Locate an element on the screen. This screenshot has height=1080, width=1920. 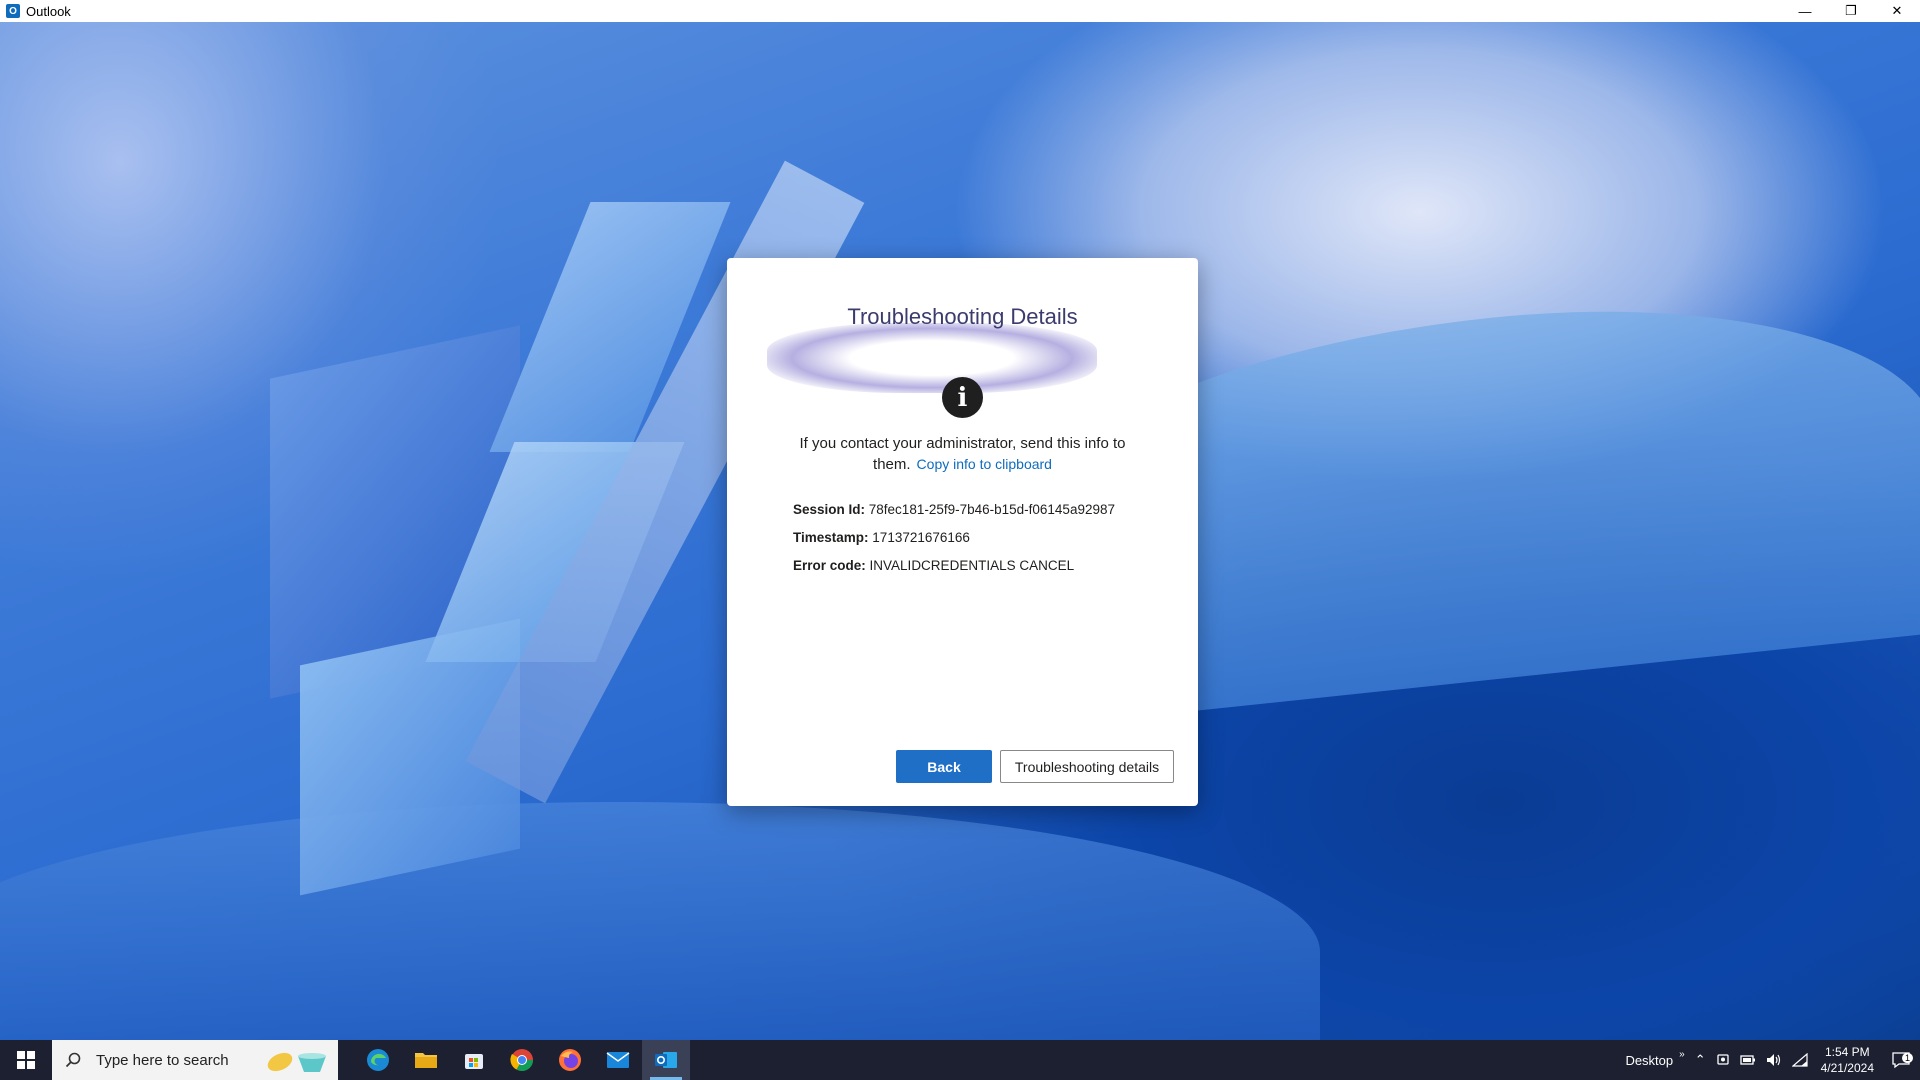
store-icon is located at coordinates (474, 1061).